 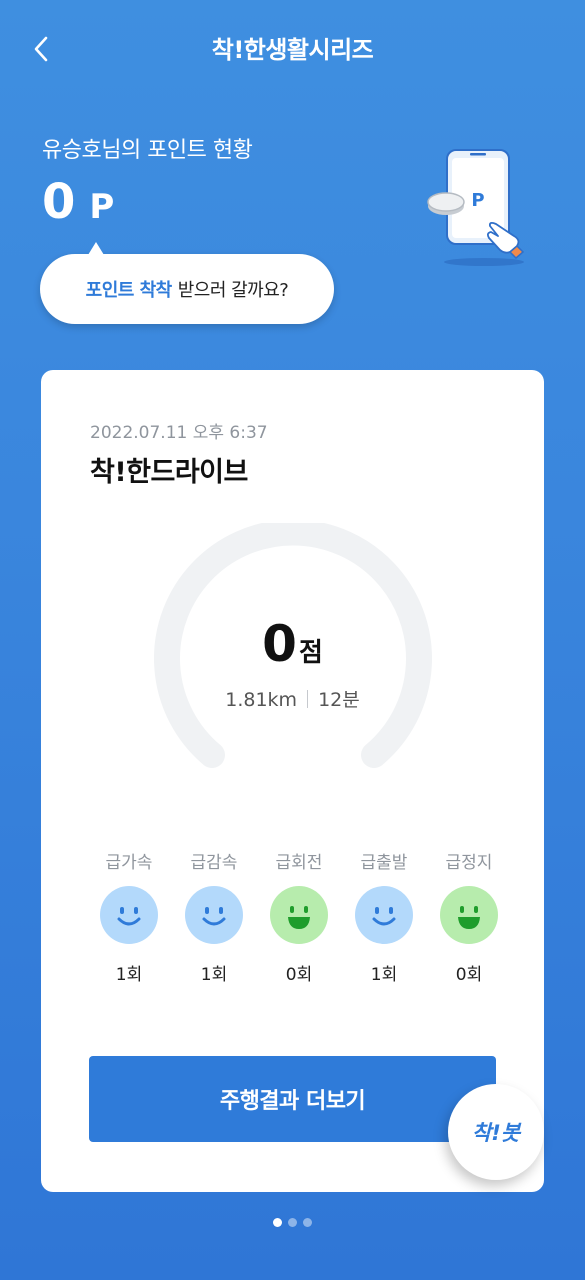 I want to click on page-indicator, so click(x=292, y=1222).